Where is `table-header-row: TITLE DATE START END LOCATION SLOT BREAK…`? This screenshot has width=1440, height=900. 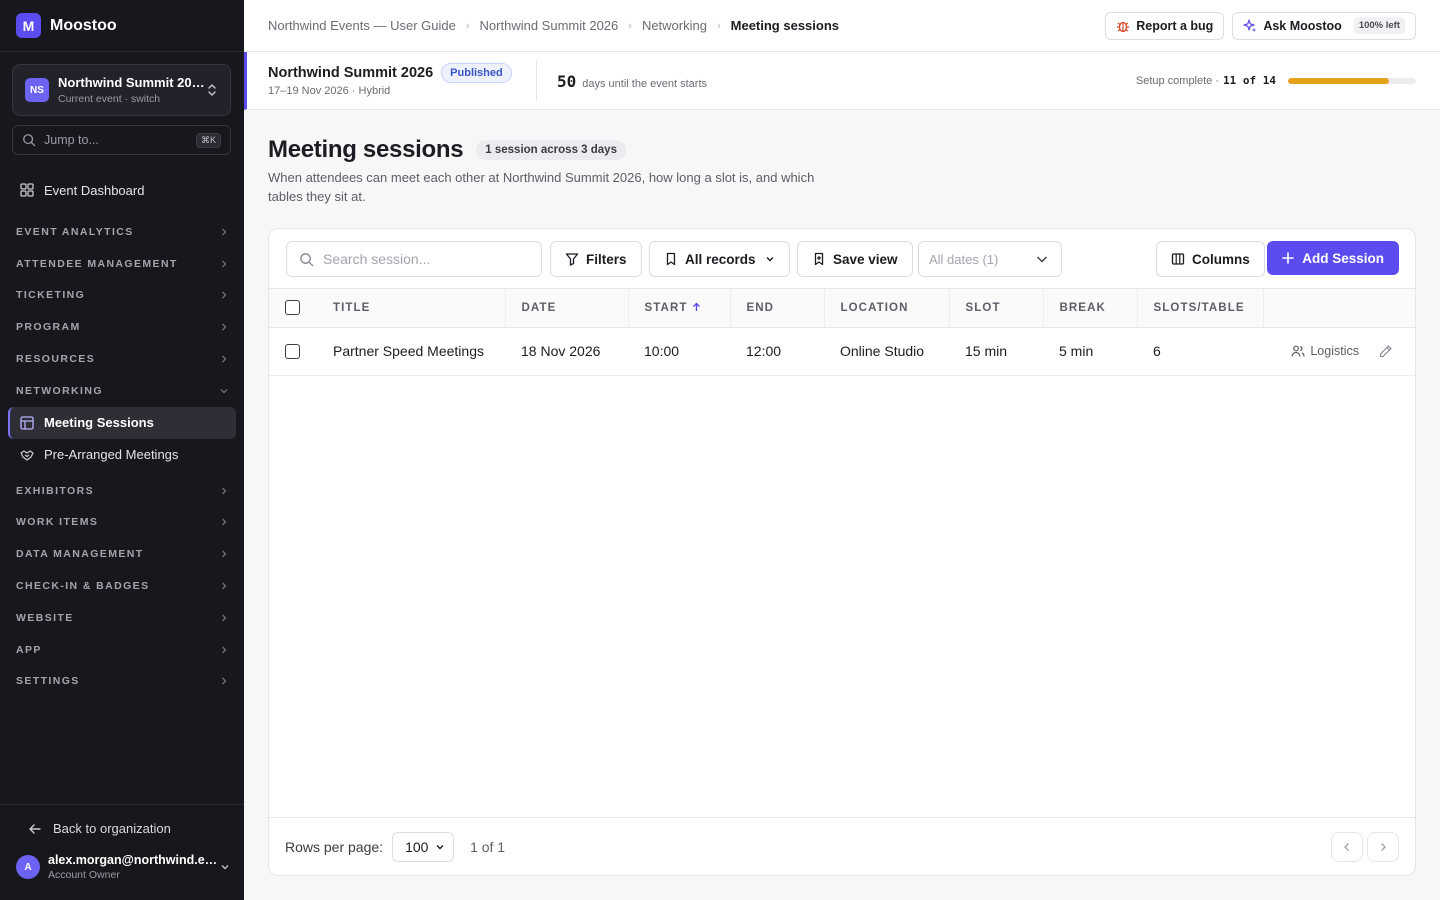
table-header-row: TITLE DATE START END LOCATION SLOT BREAK… is located at coordinates (842, 308).